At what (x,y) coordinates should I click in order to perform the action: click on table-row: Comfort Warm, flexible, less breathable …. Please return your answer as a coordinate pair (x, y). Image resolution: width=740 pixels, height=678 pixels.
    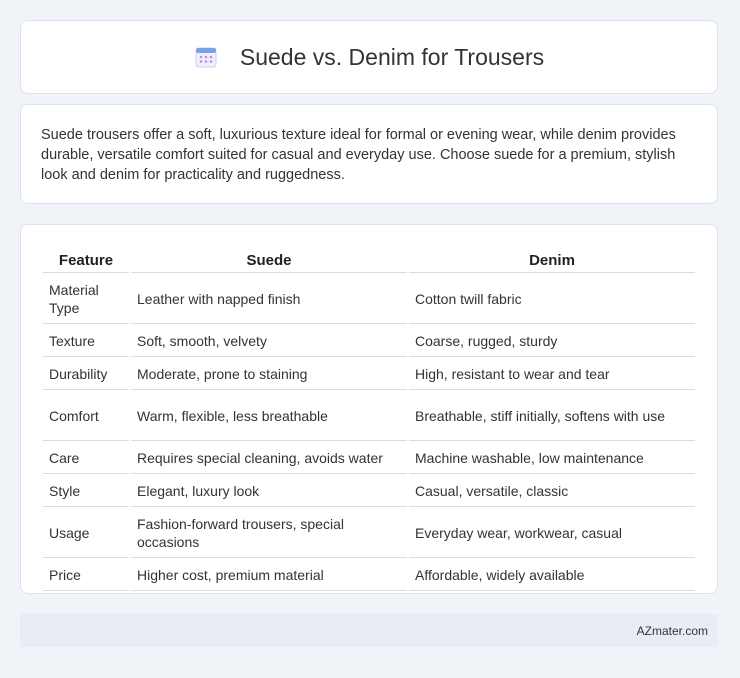
    Looking at the image, I should click on (369, 416).